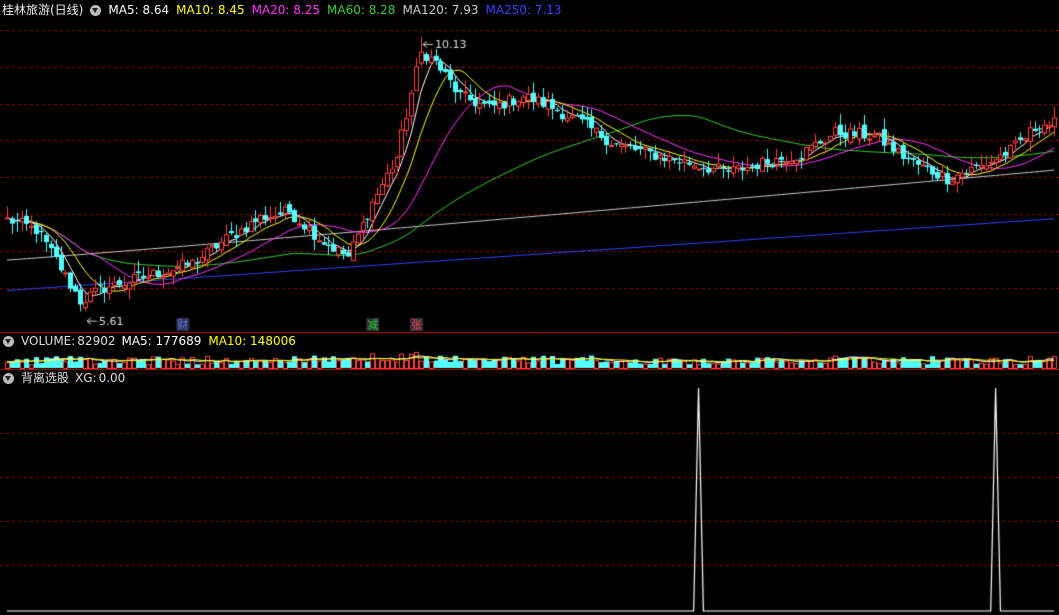 This screenshot has width=1059, height=615. What do you see at coordinates (227, 341) in the screenshot?
I see `vol-ma-legend-item-label: MA10:` at bounding box center [227, 341].